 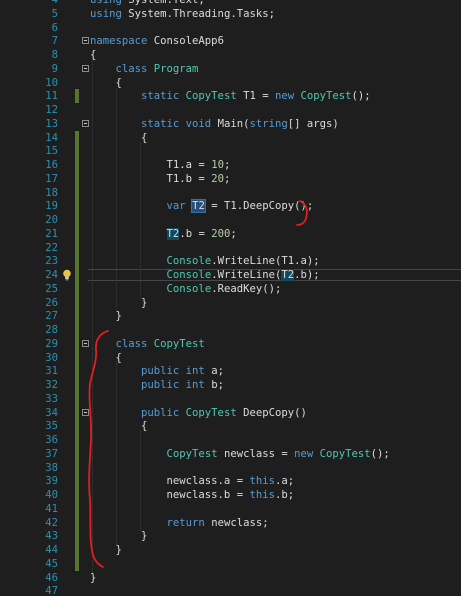 I want to click on red-bracket-mark, so click(x=302, y=213).